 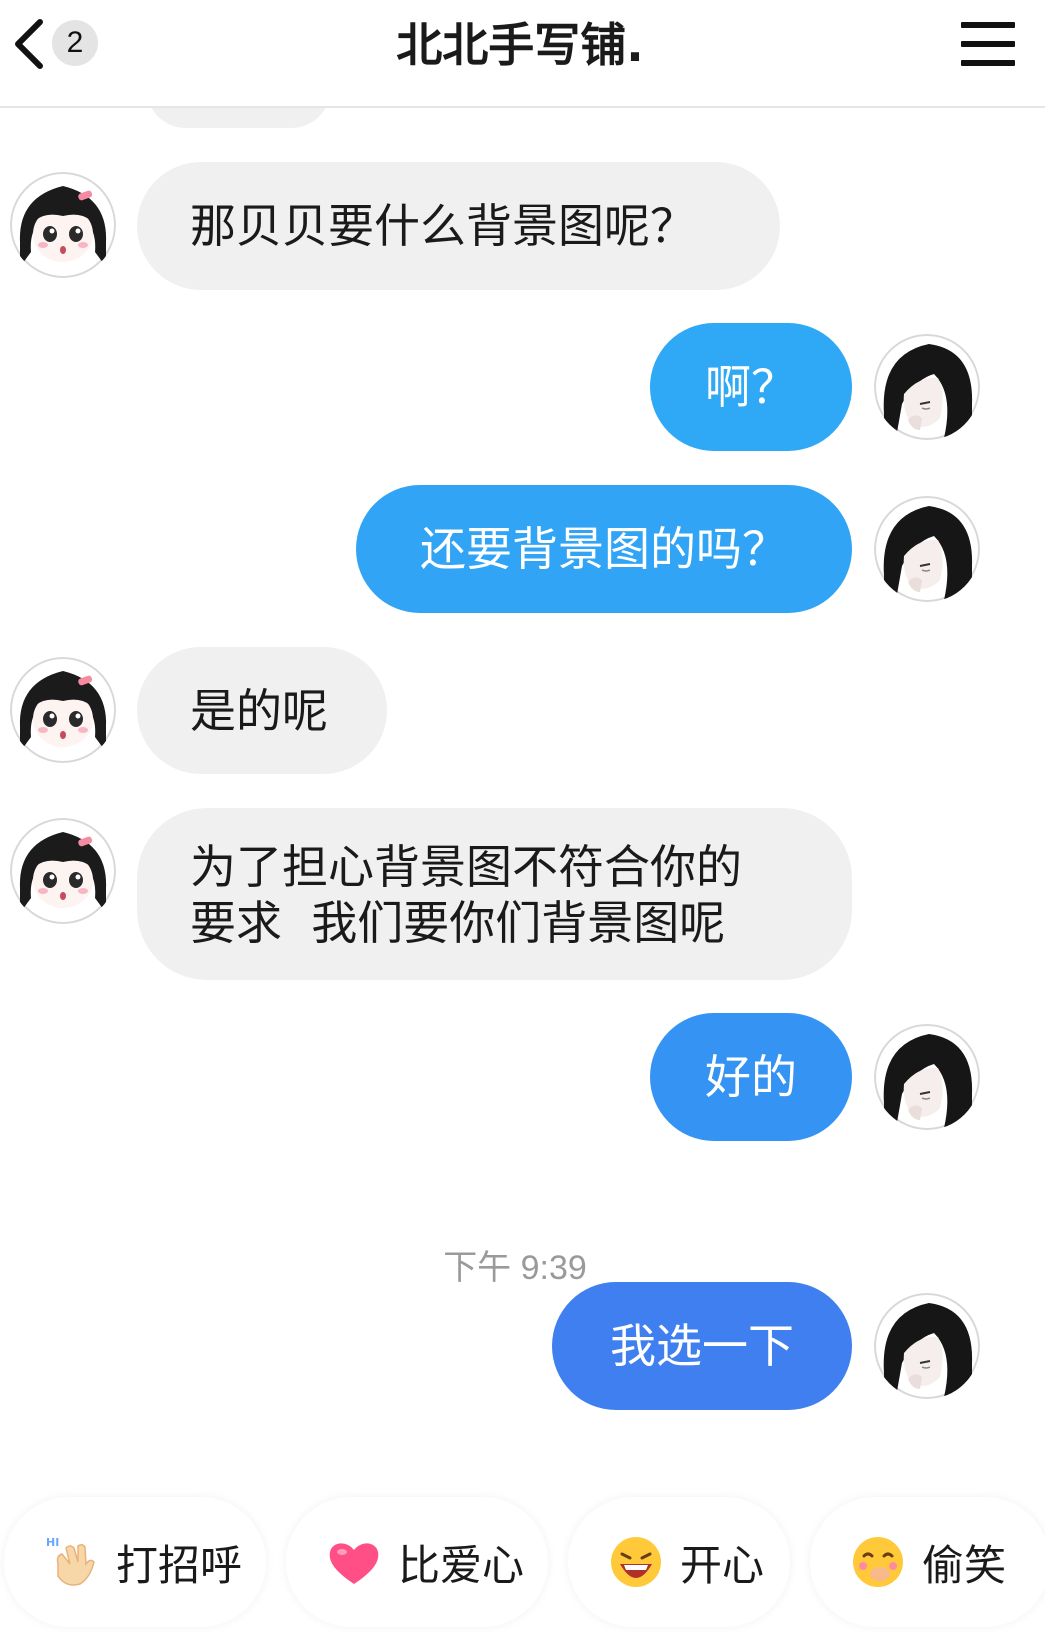 I want to click on quick-reply-giggle: 偷笑, so click(x=927, y=1562).